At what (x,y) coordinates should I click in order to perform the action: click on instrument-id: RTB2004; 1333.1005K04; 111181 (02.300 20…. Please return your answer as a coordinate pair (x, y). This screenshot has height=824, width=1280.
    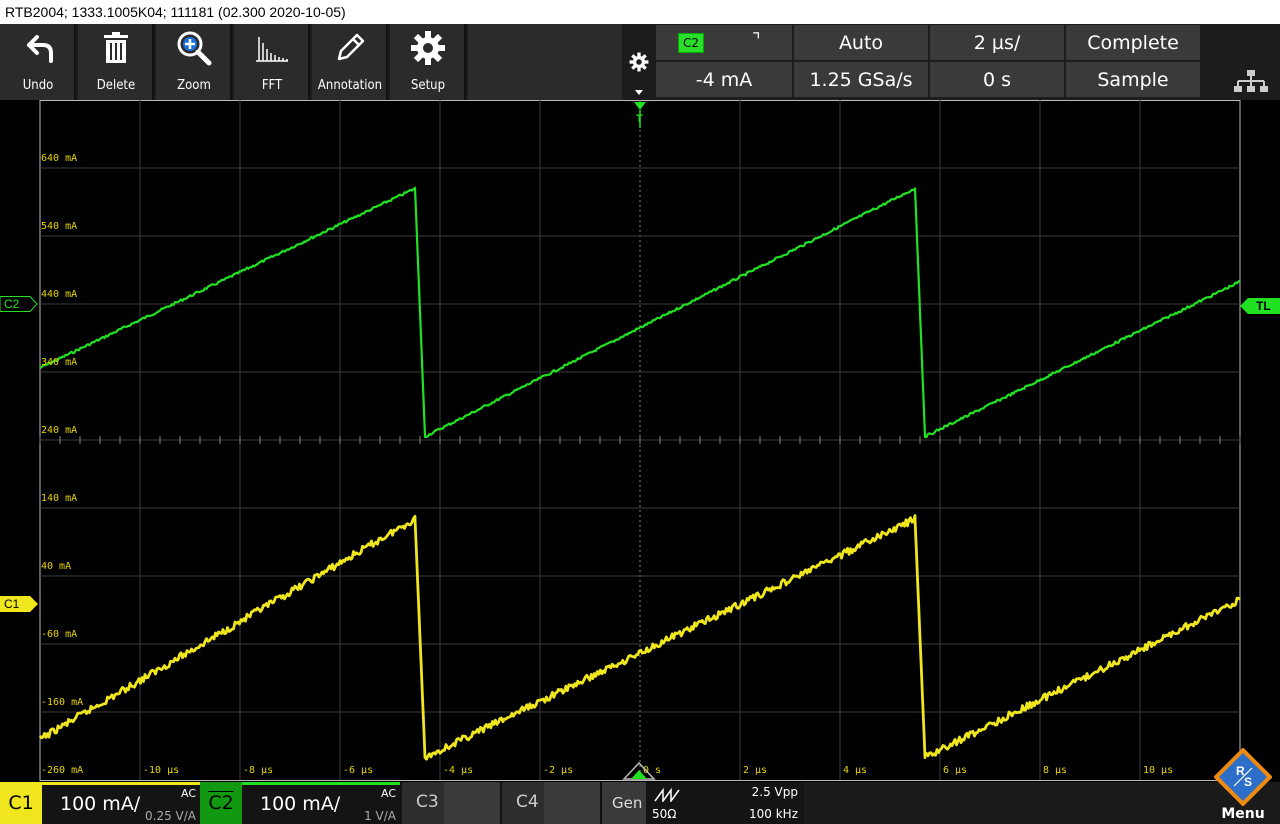
    Looking at the image, I should click on (175, 12).